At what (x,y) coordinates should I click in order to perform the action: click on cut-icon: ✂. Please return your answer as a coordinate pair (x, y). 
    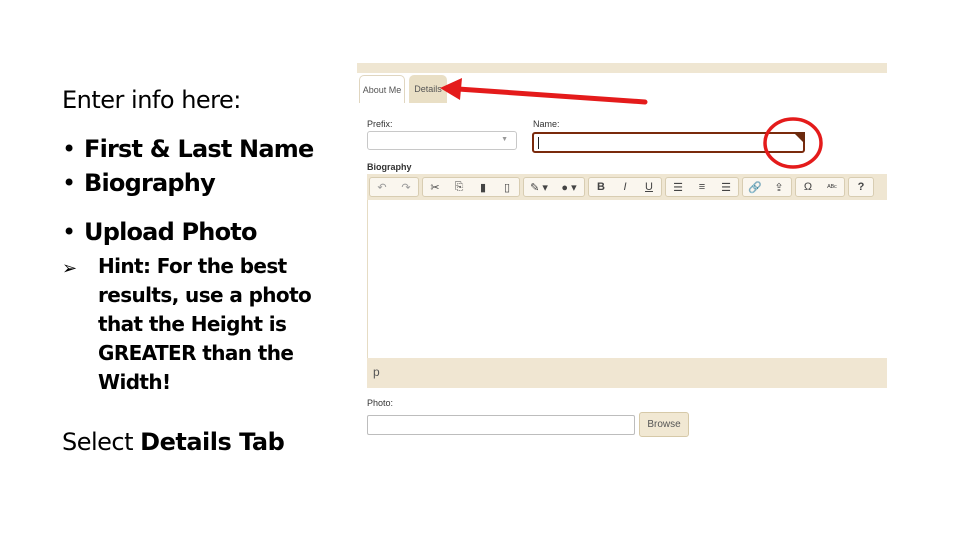
    Looking at the image, I should click on (435, 187).